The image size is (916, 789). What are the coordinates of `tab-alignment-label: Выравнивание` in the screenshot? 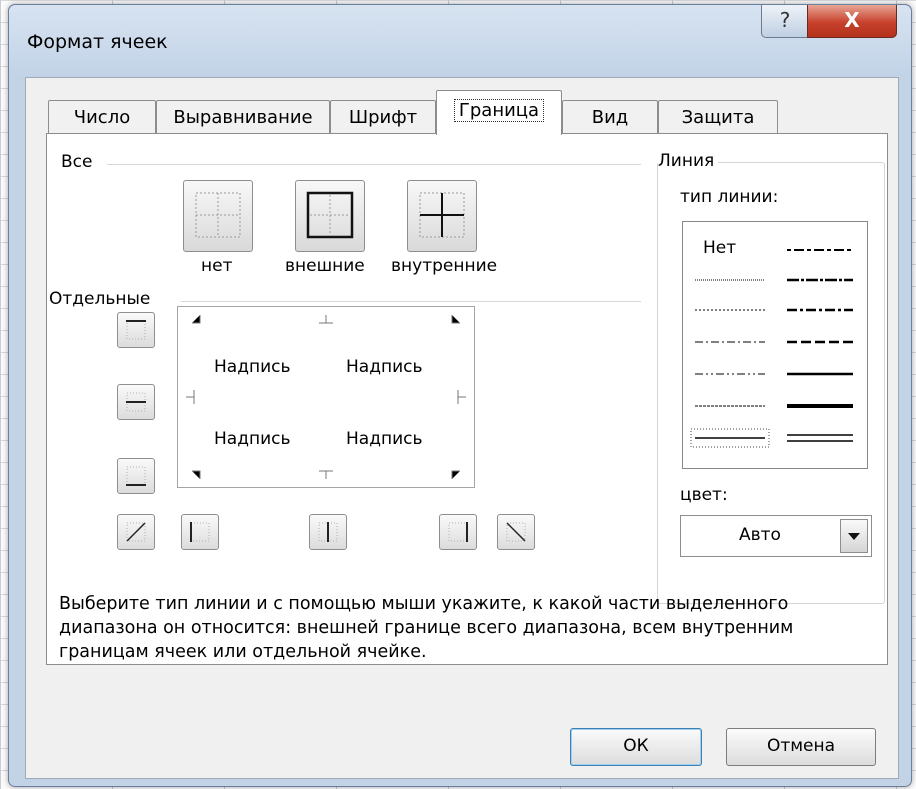 It's located at (243, 117).